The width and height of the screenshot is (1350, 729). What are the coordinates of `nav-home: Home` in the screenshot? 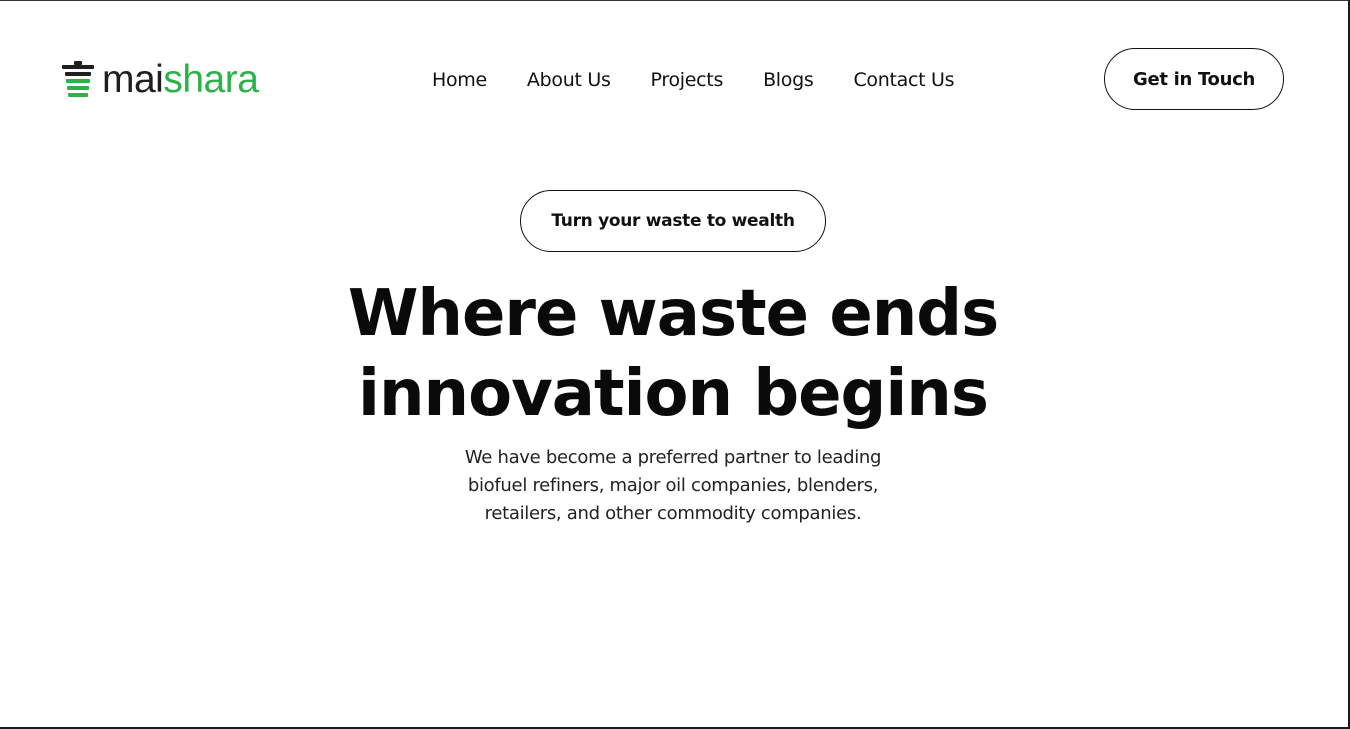 It's located at (459, 80).